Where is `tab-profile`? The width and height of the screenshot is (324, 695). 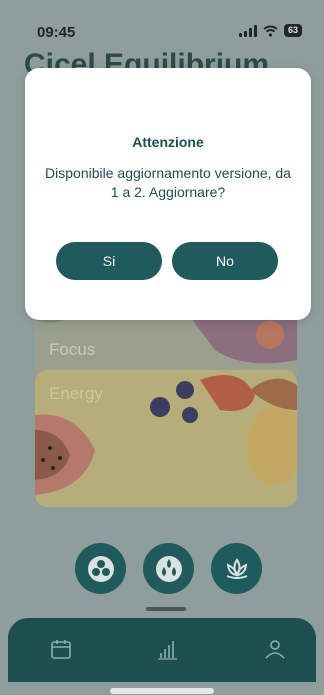
tab-profile is located at coordinates (275, 649).